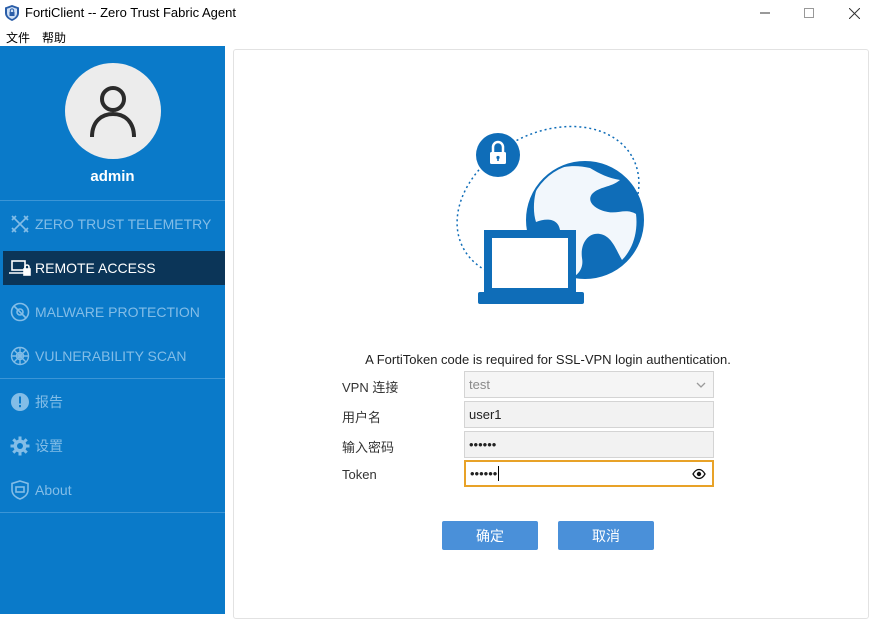 The height and width of the screenshot is (619, 877). I want to click on telemetry-icon, so click(20, 224).